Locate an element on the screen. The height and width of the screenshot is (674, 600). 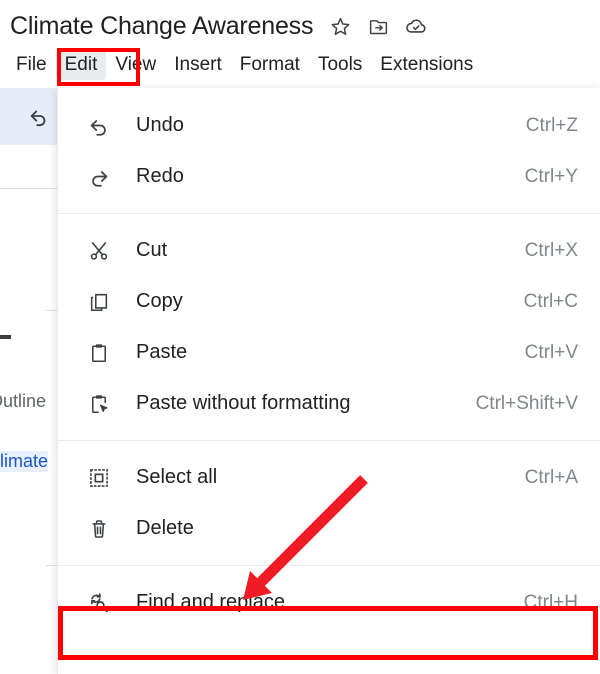
menu-item-label: Copy is located at coordinates (159, 301).